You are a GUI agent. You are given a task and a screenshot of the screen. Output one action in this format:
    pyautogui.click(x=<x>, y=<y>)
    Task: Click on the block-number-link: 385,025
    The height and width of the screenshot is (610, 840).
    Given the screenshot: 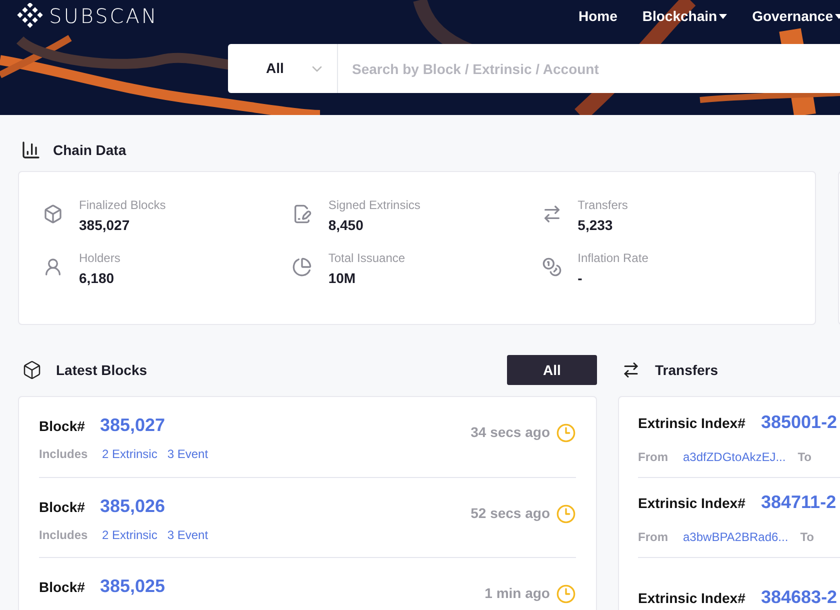 What is the action you would take?
    pyautogui.click(x=133, y=586)
    